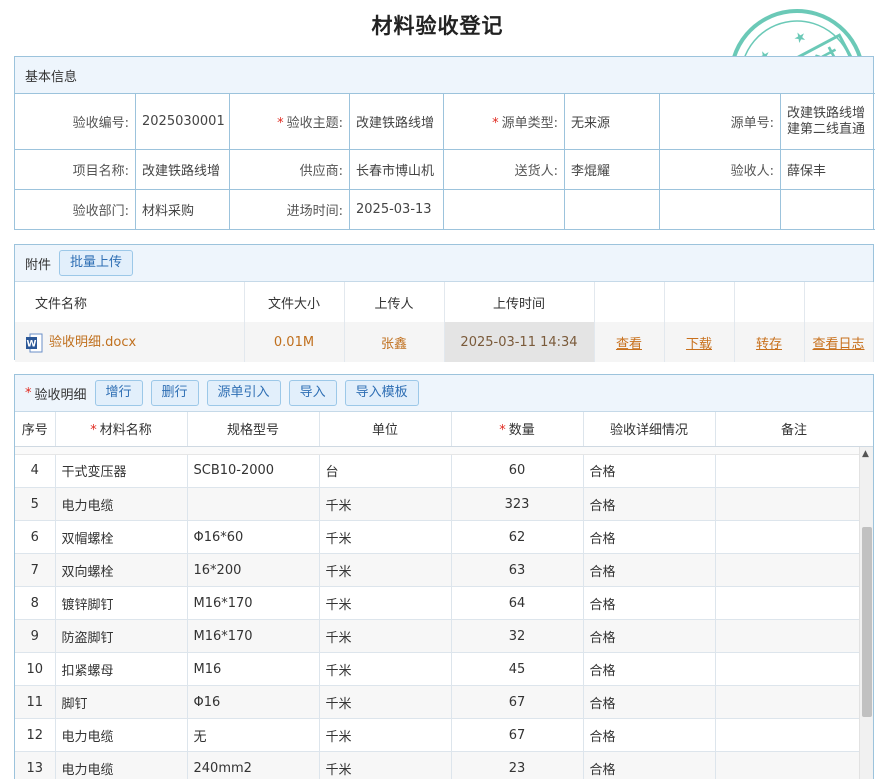  I want to click on spec-cell: SCB10-2000, so click(253, 471).